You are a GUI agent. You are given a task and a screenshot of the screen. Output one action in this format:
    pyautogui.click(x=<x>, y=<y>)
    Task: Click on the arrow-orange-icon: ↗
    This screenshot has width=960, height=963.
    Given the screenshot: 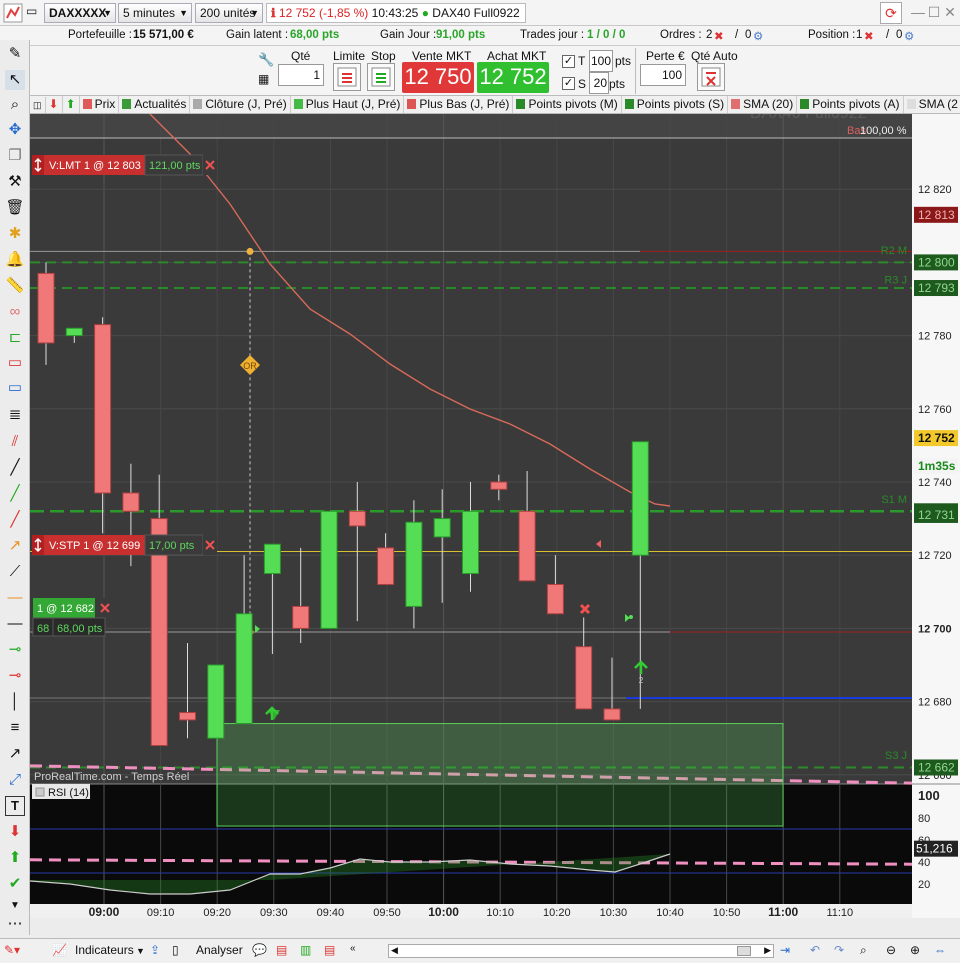 What is the action you would take?
    pyautogui.click(x=15, y=546)
    